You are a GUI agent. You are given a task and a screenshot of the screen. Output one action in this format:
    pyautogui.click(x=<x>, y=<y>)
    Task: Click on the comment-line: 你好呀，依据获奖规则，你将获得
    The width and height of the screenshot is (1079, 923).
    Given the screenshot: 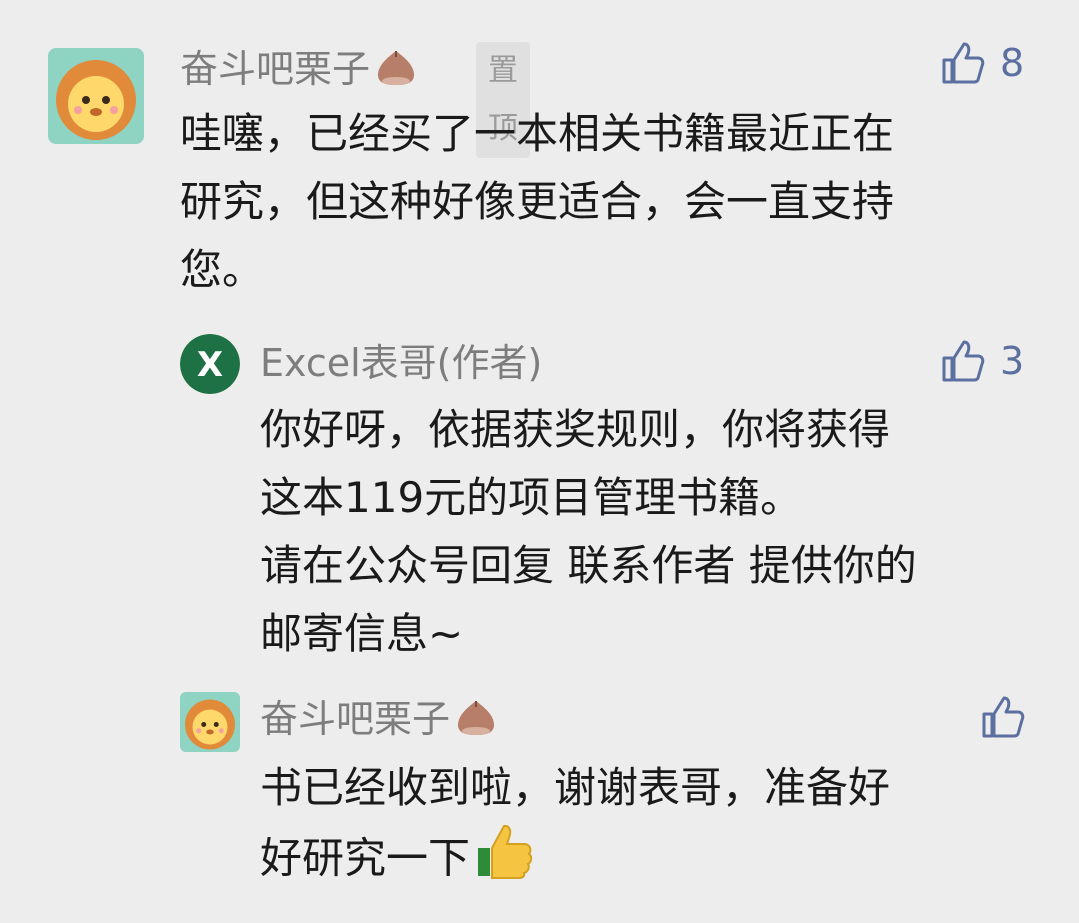 What is the action you would take?
    pyautogui.click(x=575, y=429)
    